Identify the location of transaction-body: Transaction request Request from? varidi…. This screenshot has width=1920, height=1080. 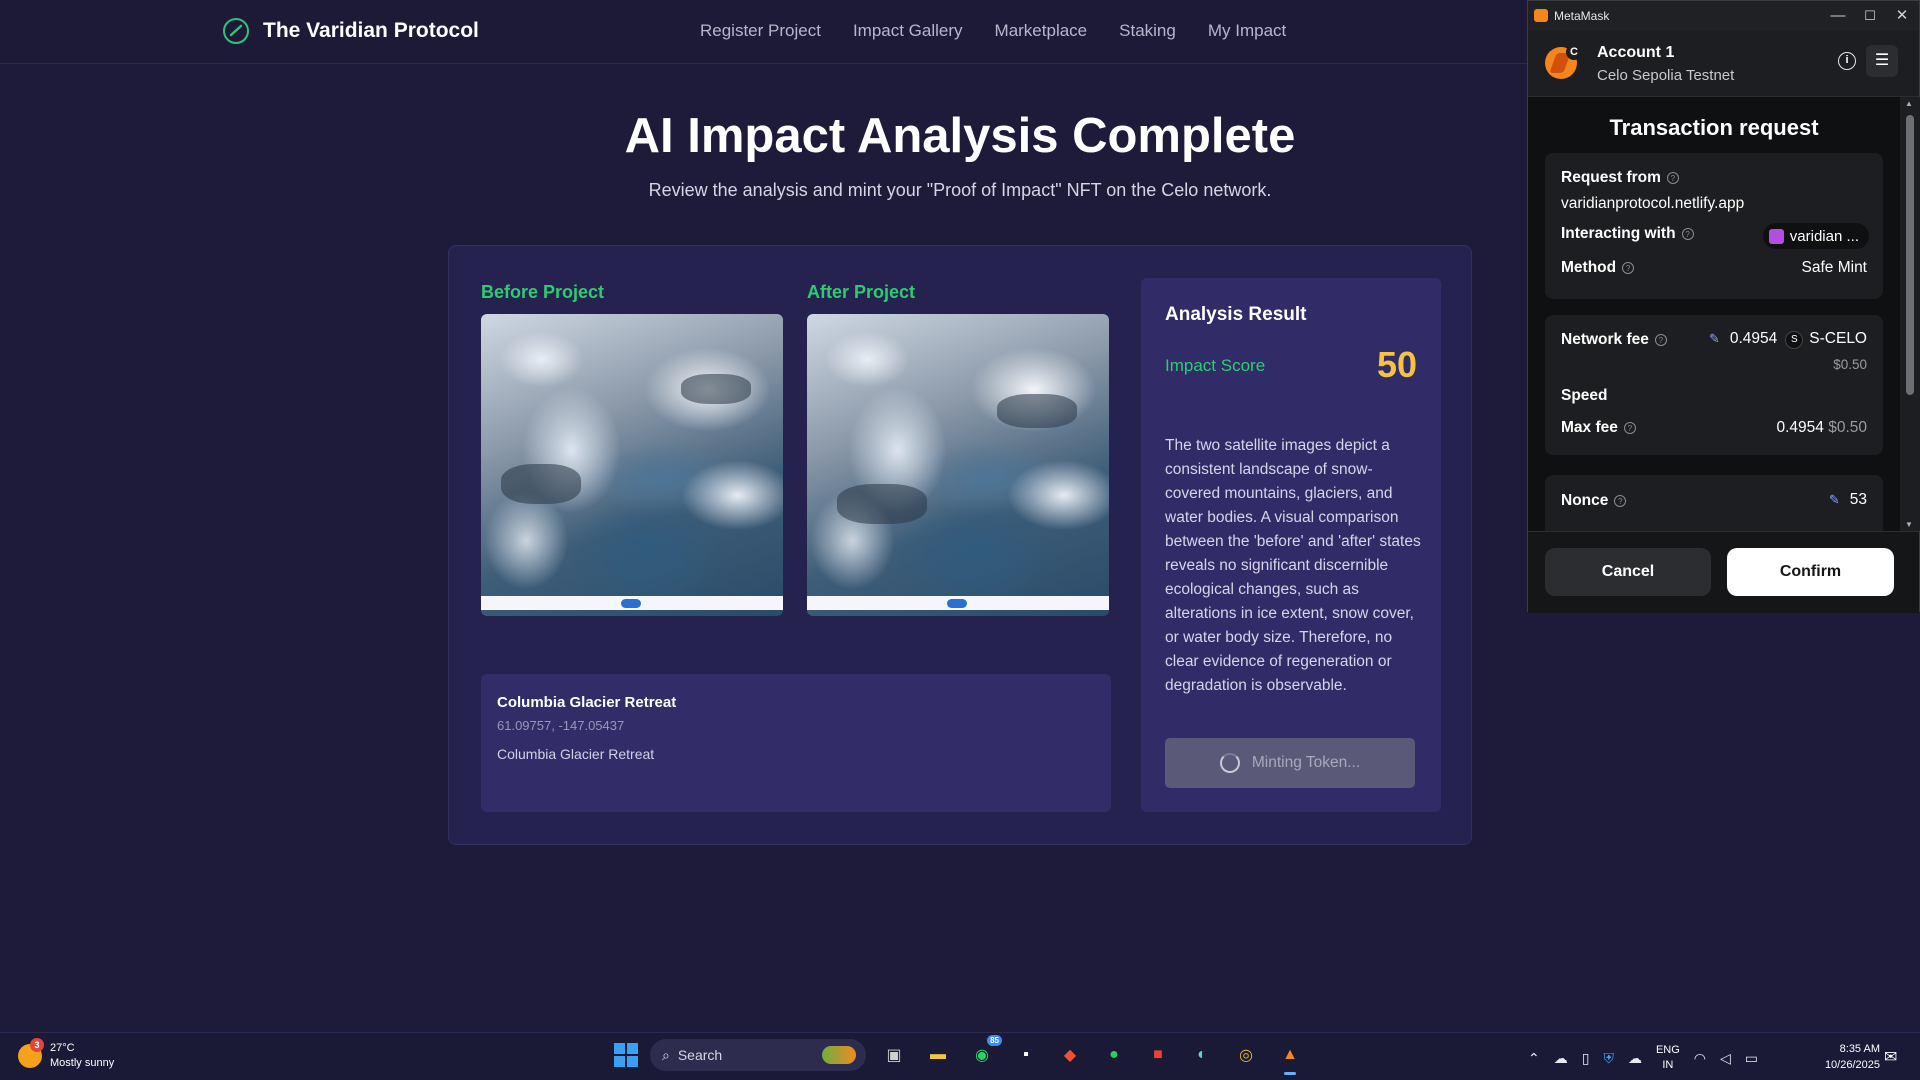
(1714, 314).